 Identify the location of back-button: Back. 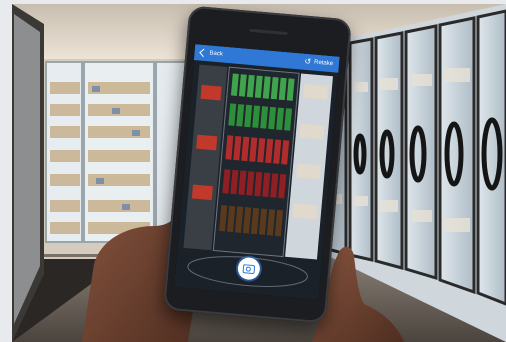
(211, 53).